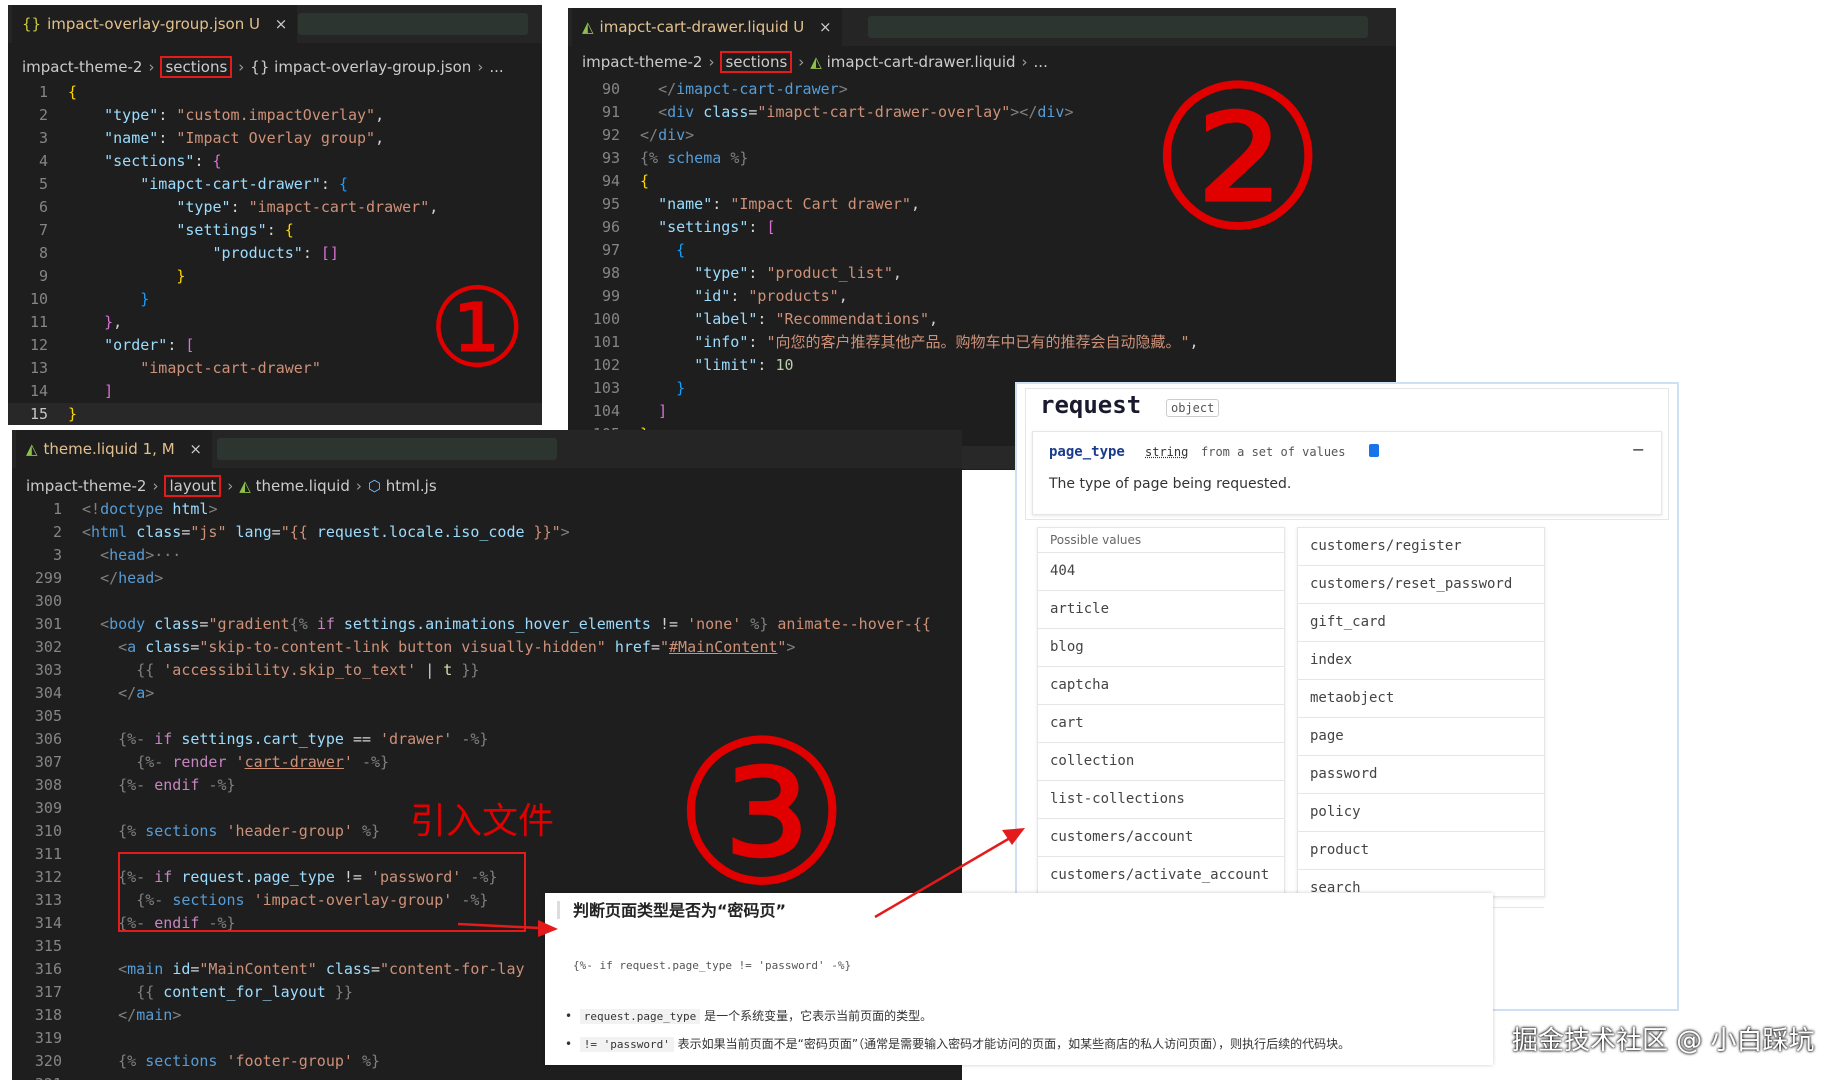 This screenshot has height=1080, width=1827. What do you see at coordinates (303, 486) in the screenshot?
I see `breadcrumb-file: theme.liquid` at bounding box center [303, 486].